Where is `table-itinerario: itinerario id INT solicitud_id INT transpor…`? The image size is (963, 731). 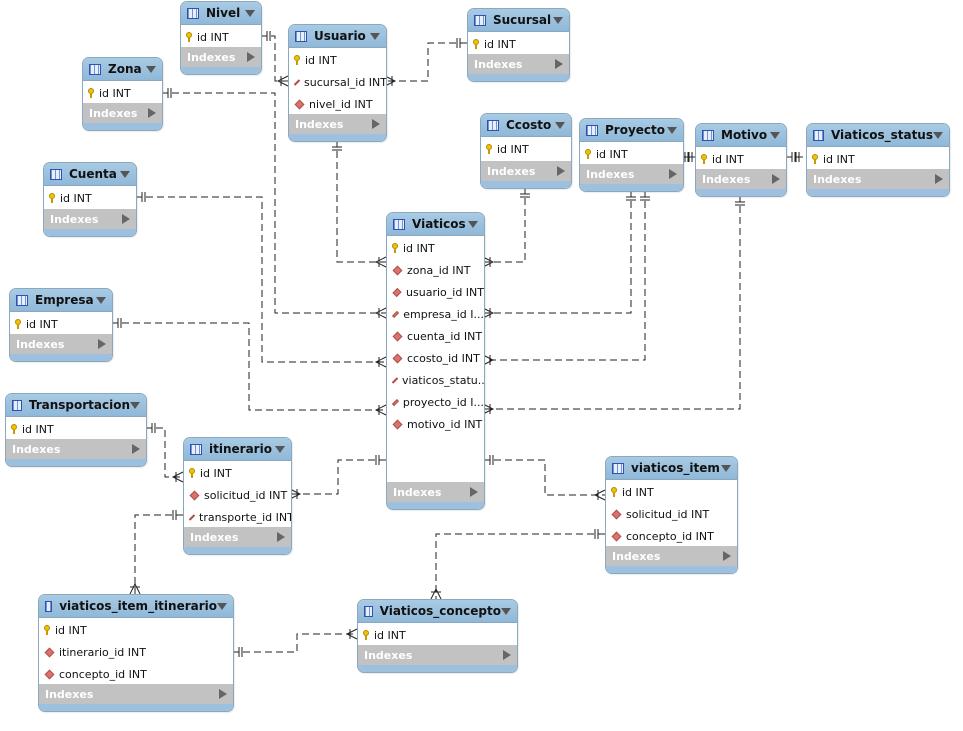
table-itinerario: itinerario id INT solicitud_id INT transpor… is located at coordinates (237, 496).